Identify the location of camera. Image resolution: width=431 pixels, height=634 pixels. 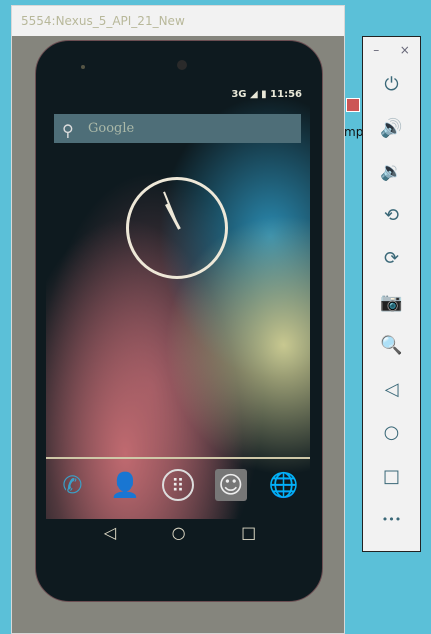
(182, 65).